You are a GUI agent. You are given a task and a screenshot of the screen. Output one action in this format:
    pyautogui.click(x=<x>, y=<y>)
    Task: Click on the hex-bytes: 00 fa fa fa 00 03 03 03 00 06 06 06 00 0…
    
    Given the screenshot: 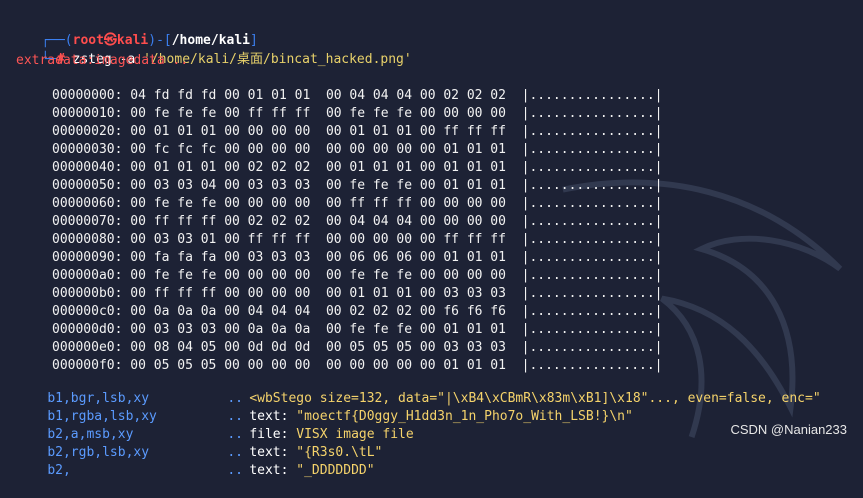 What is the action you would take?
    pyautogui.click(x=318, y=257)
    